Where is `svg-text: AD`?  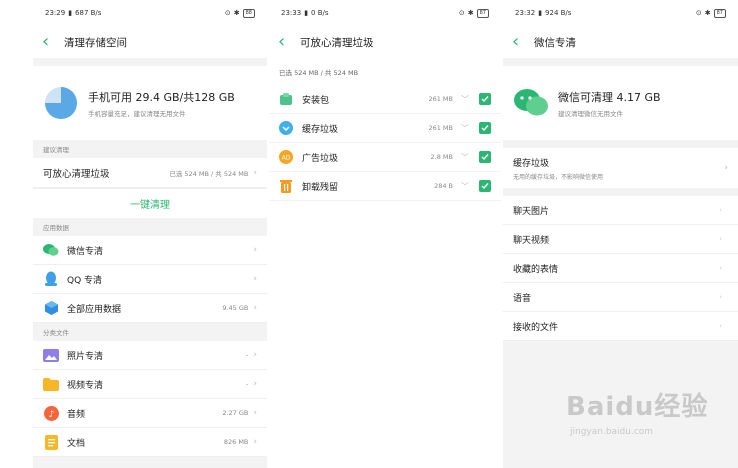
svg-text: AD is located at coordinates (286, 158).